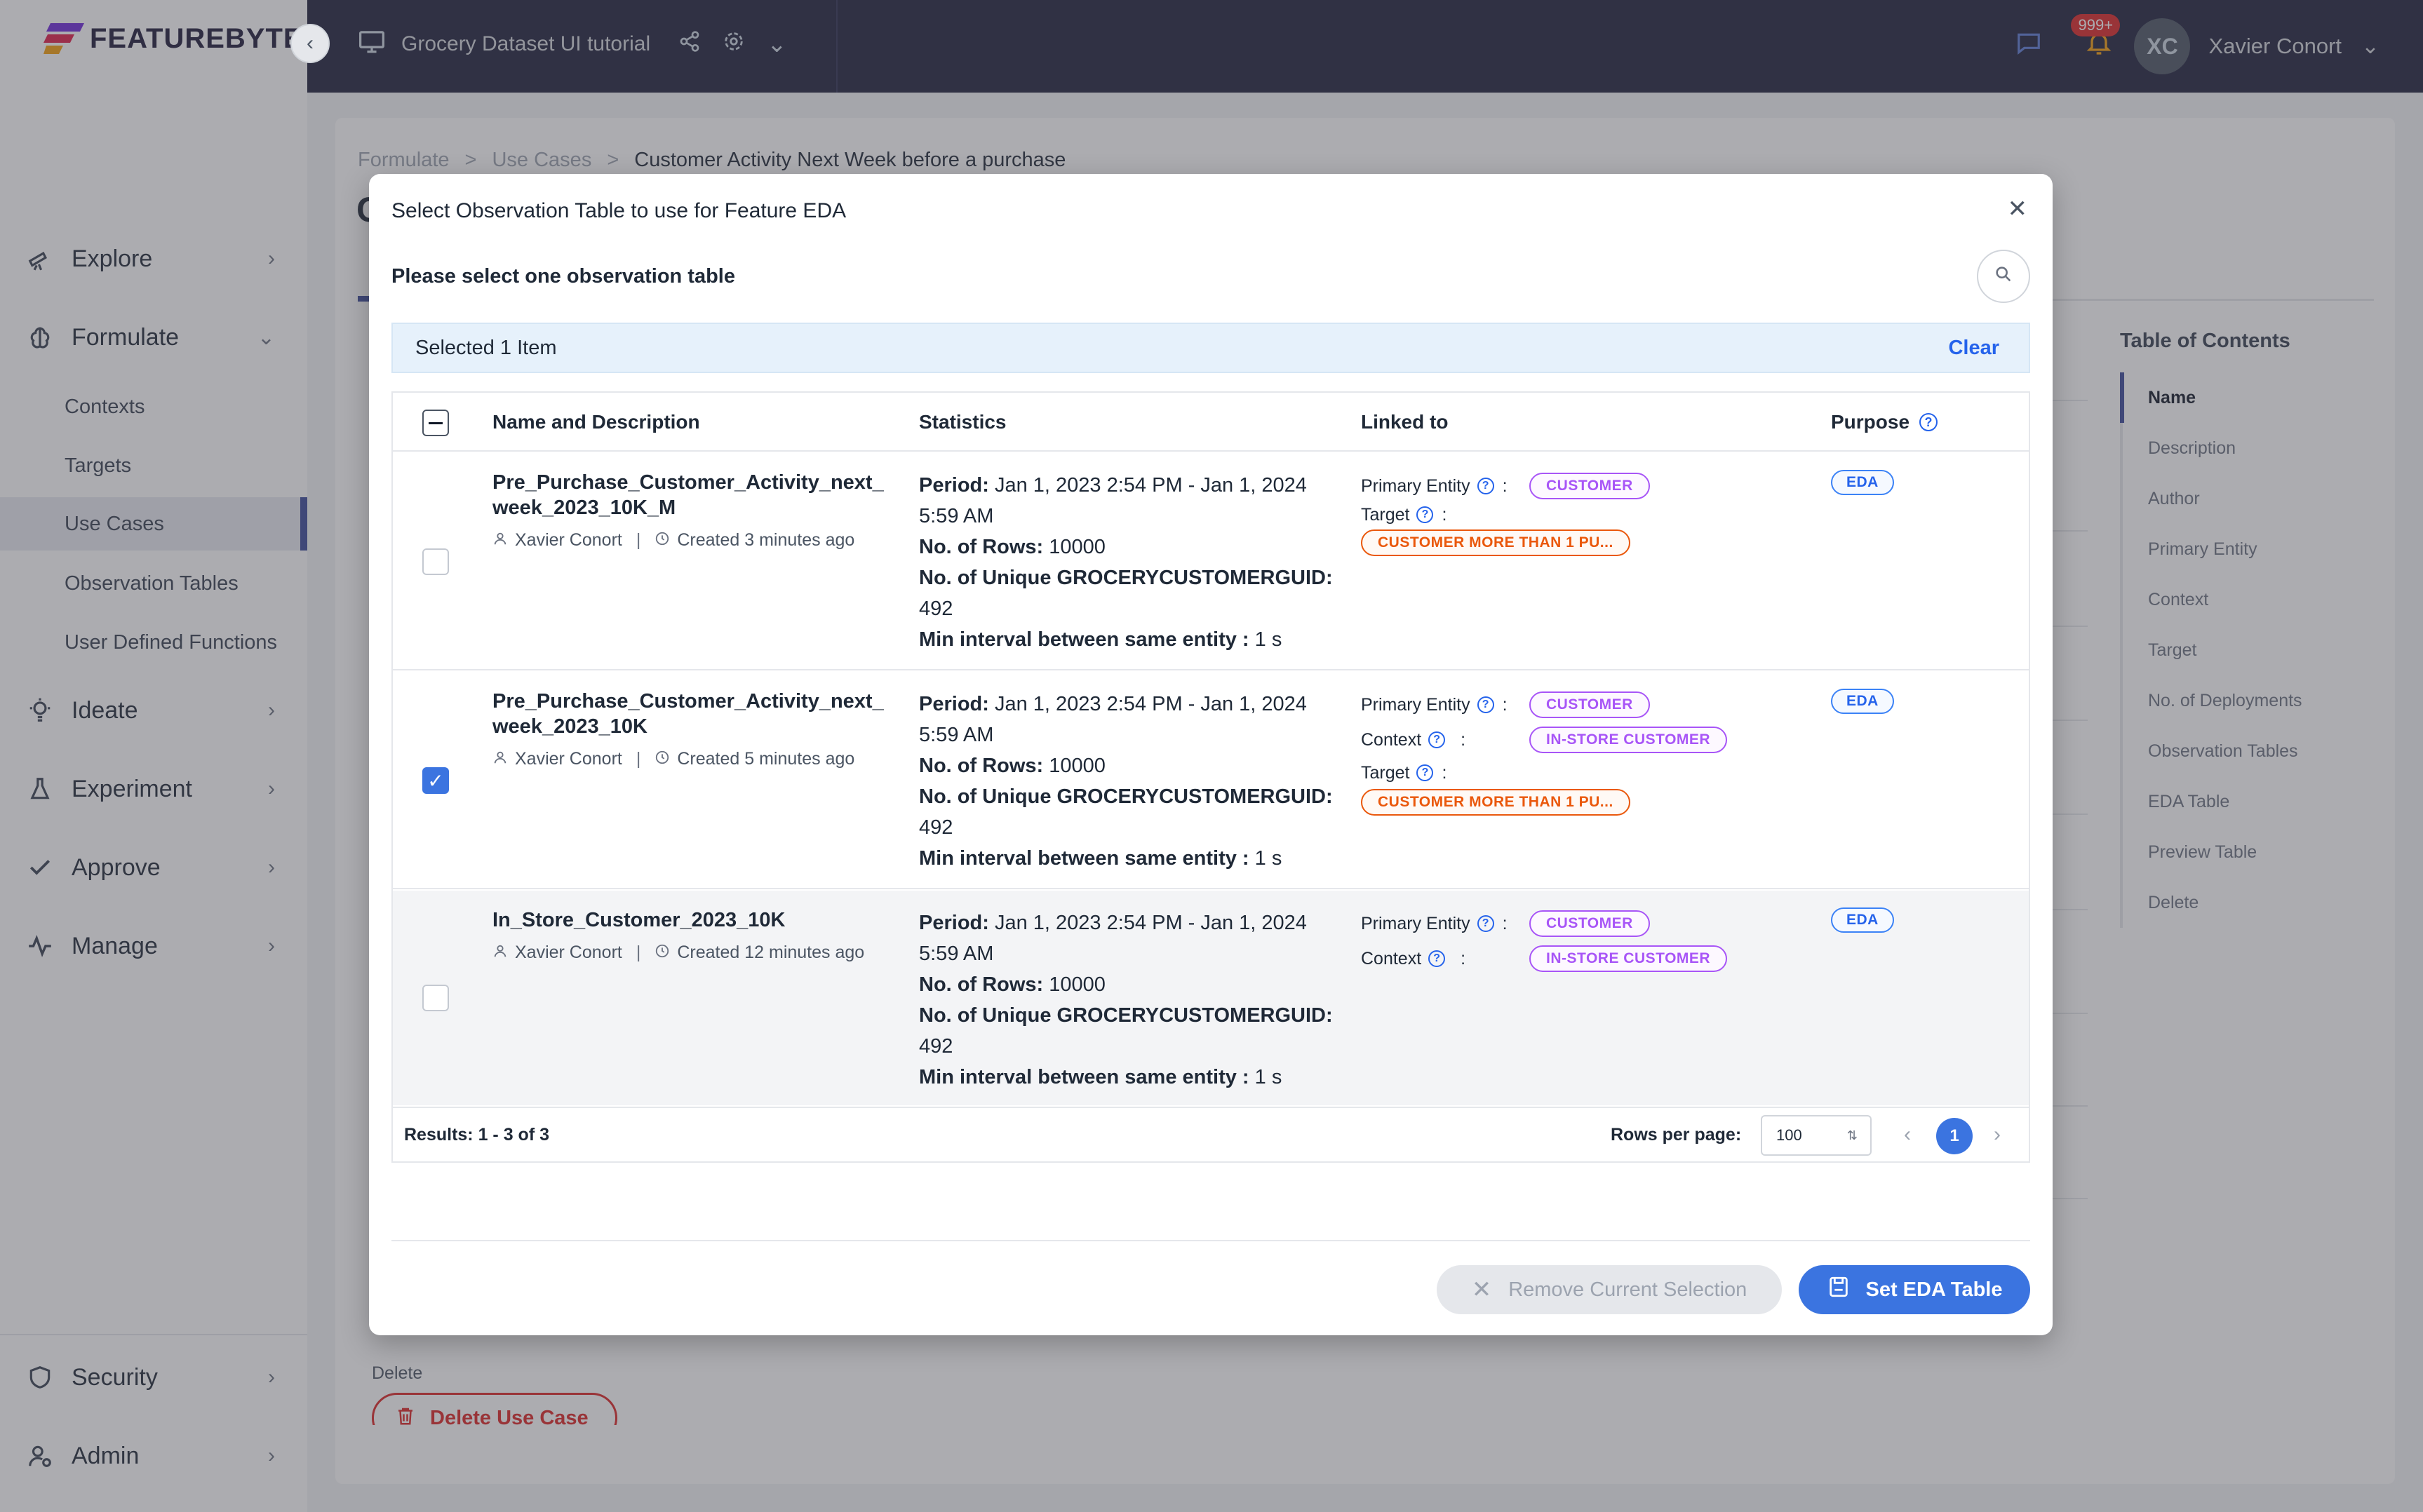  I want to click on row-checkbox: ✓, so click(436, 780).